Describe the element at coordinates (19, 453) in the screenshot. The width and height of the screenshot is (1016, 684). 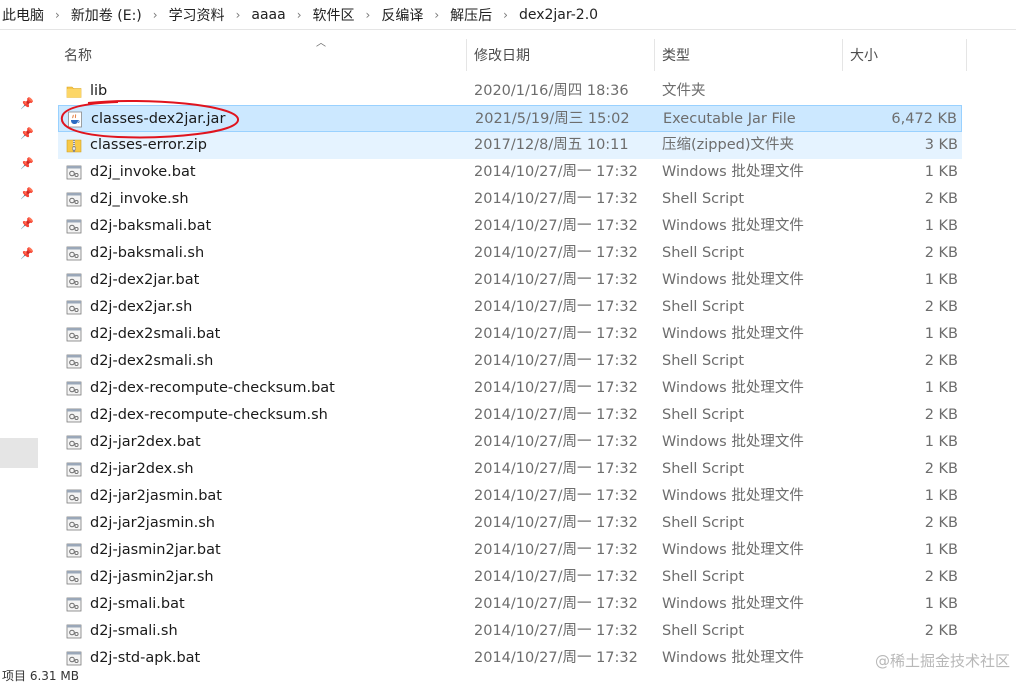
I see `nav-selected-item` at that location.